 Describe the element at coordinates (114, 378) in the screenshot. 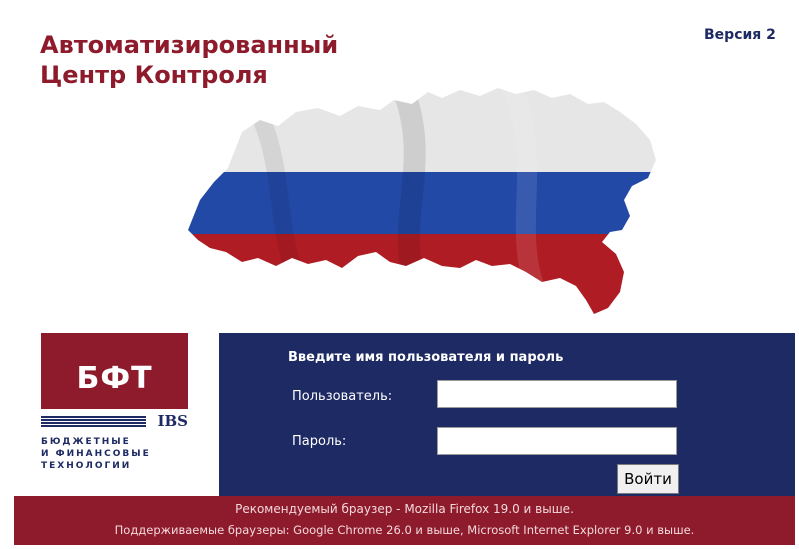

I see `logo-brand: БФТ` at that location.